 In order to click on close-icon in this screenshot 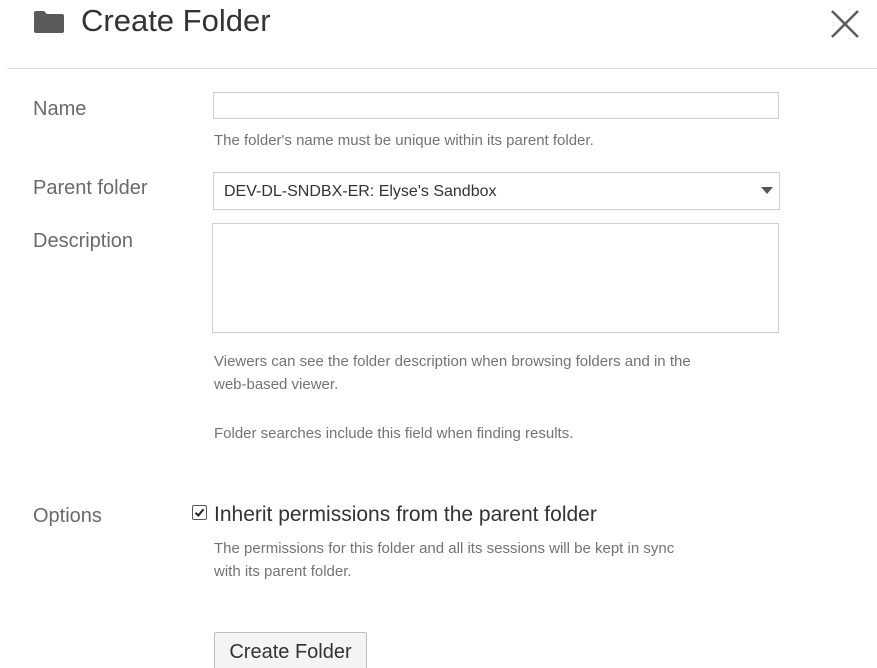, I will do `click(845, 24)`.